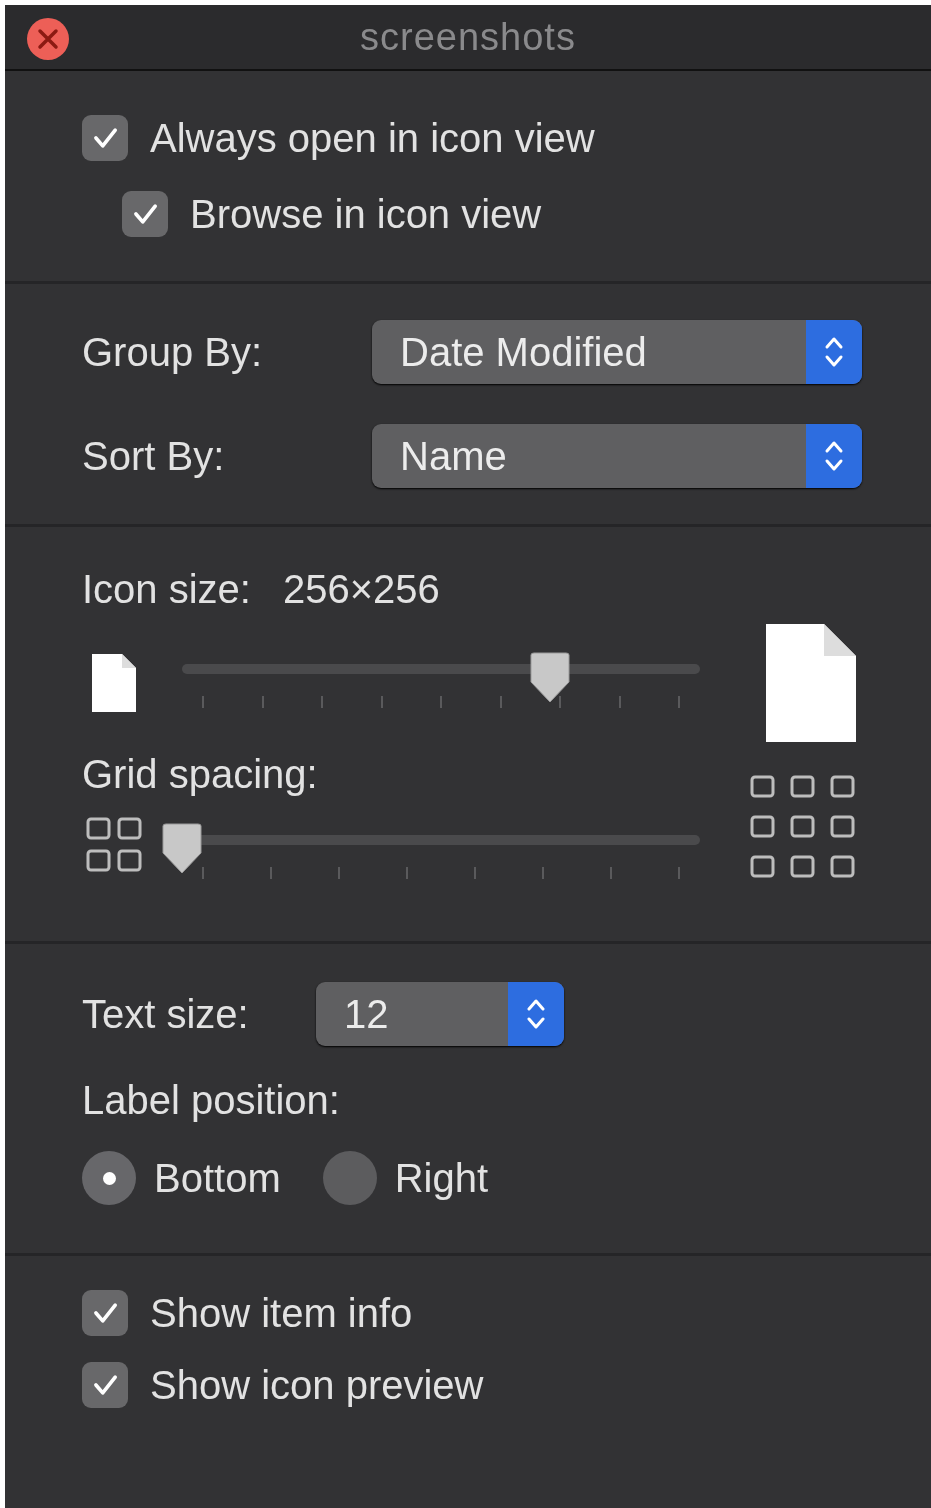 The height and width of the screenshot is (1508, 931). I want to click on radio-label: Bottom, so click(217, 1178).